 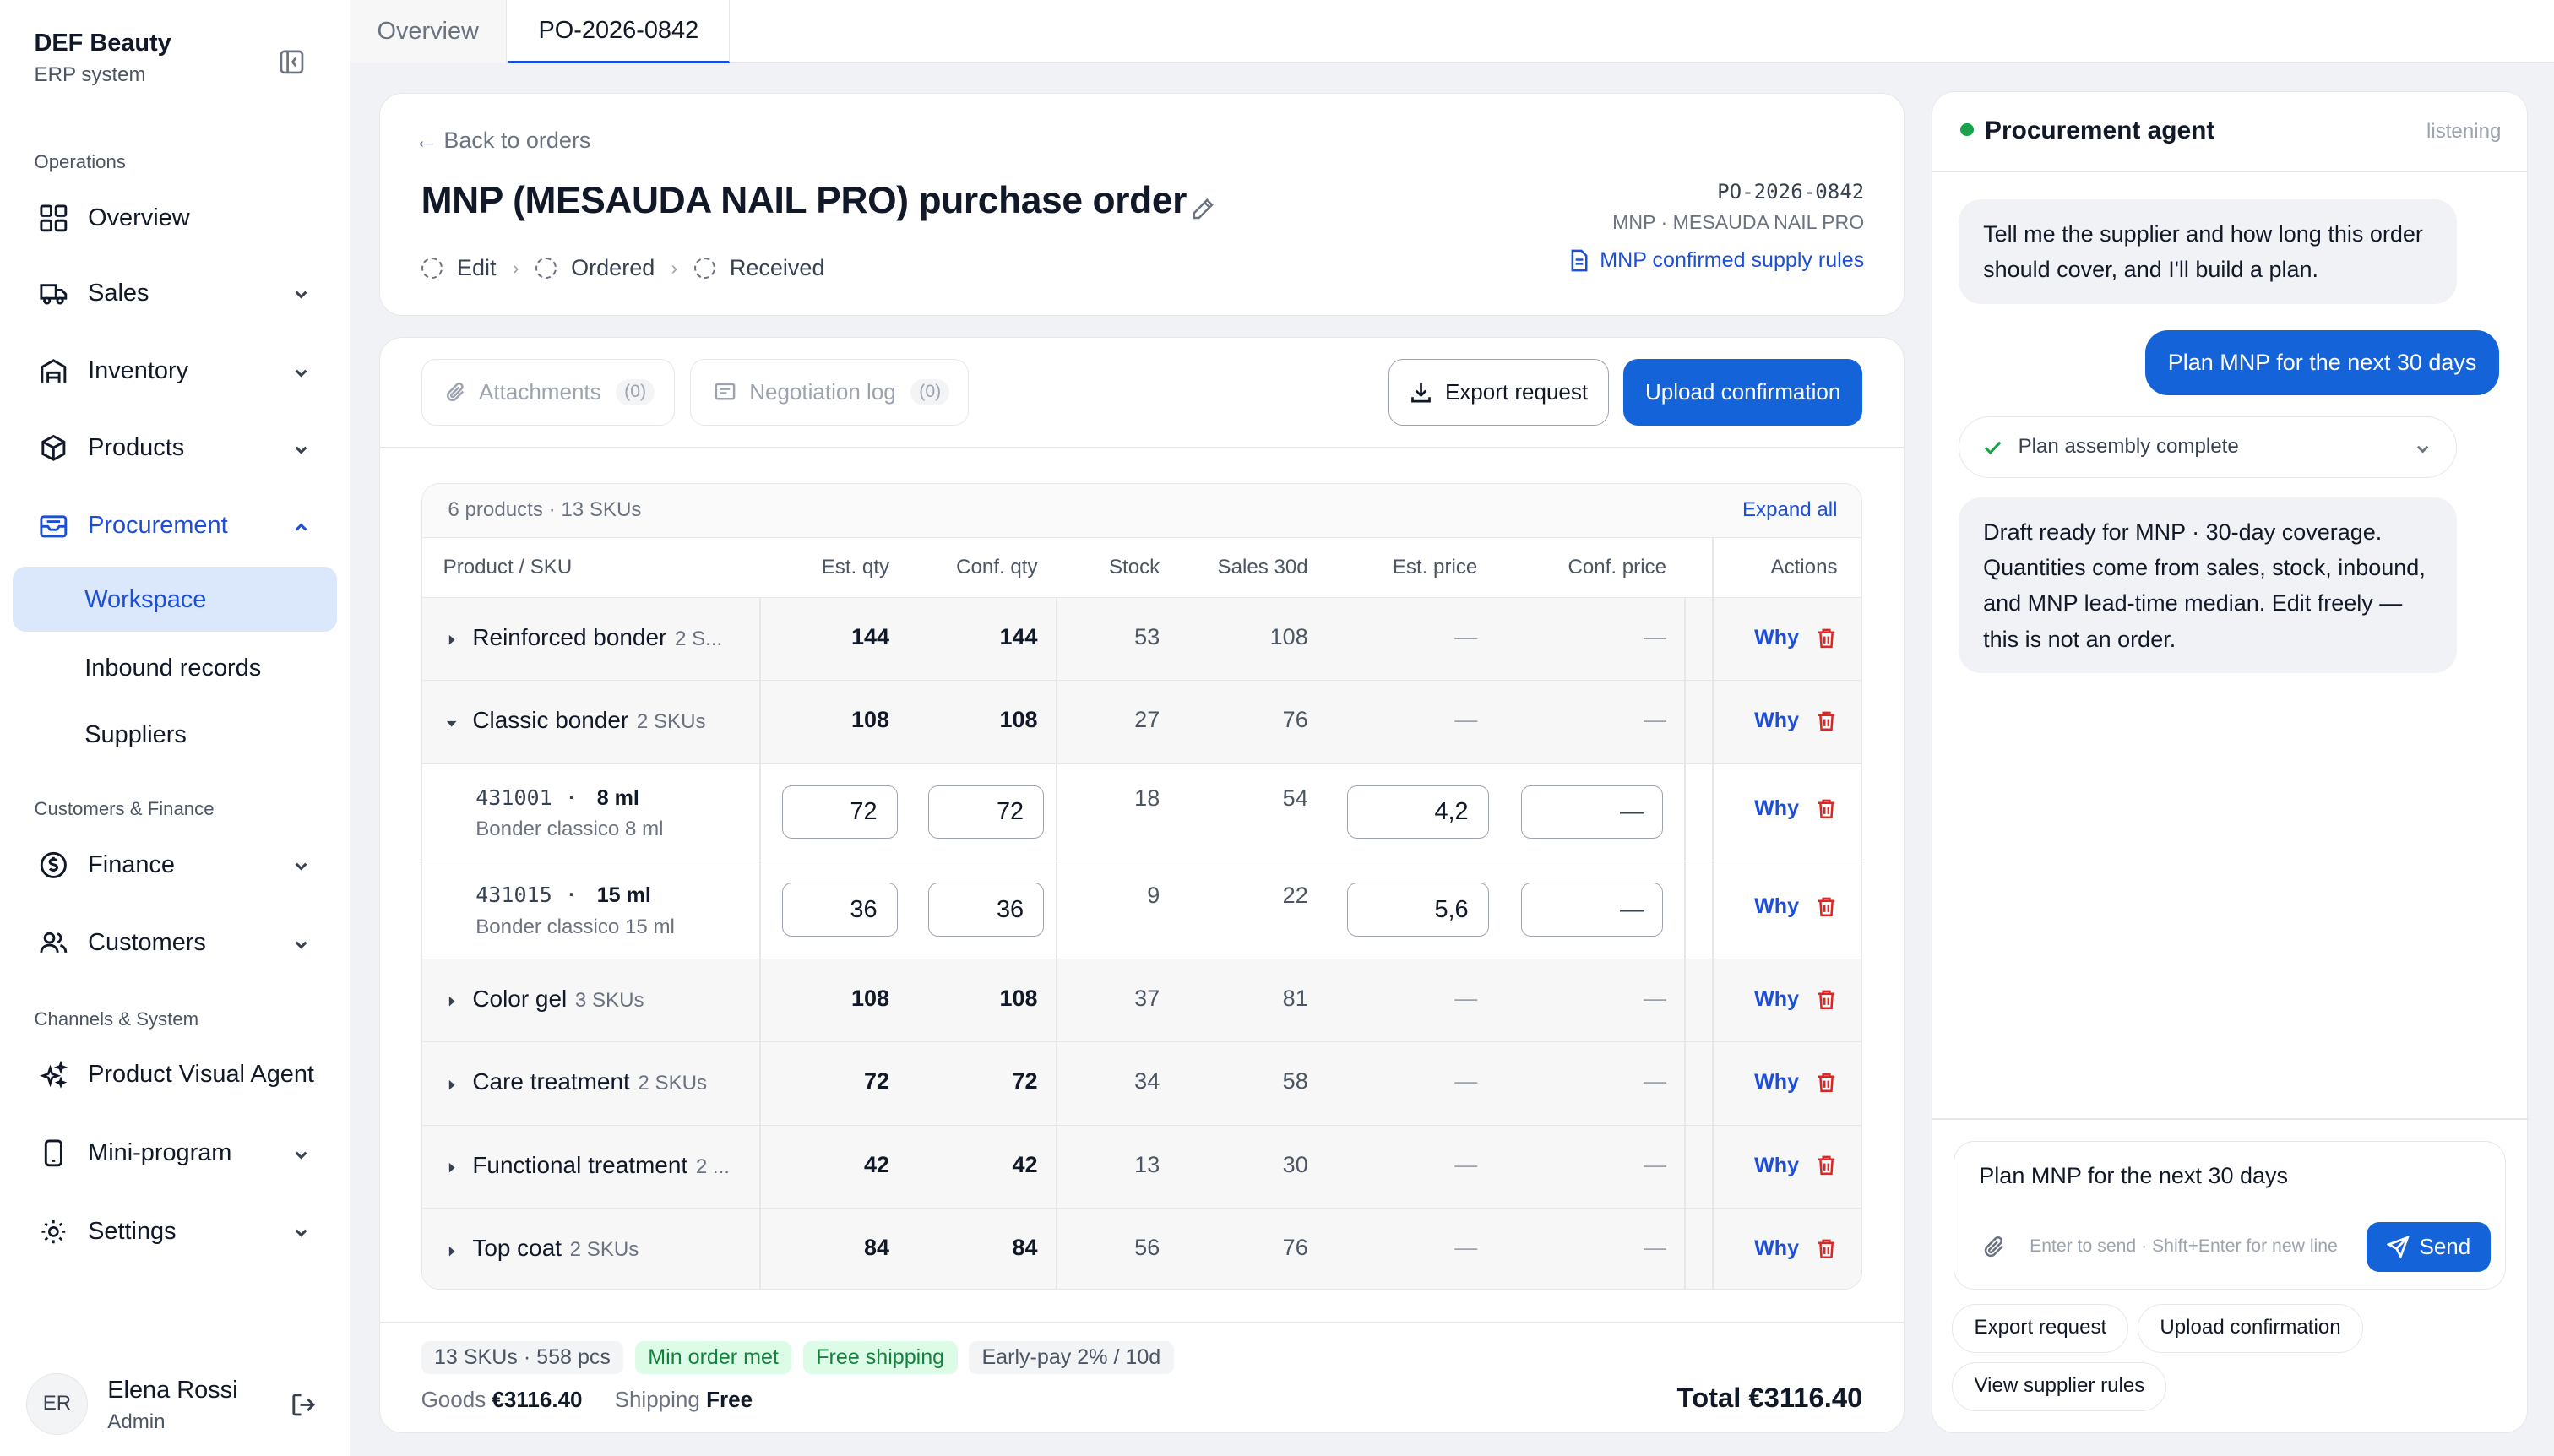 I want to click on nav-settings: Settings, so click(x=175, y=1231).